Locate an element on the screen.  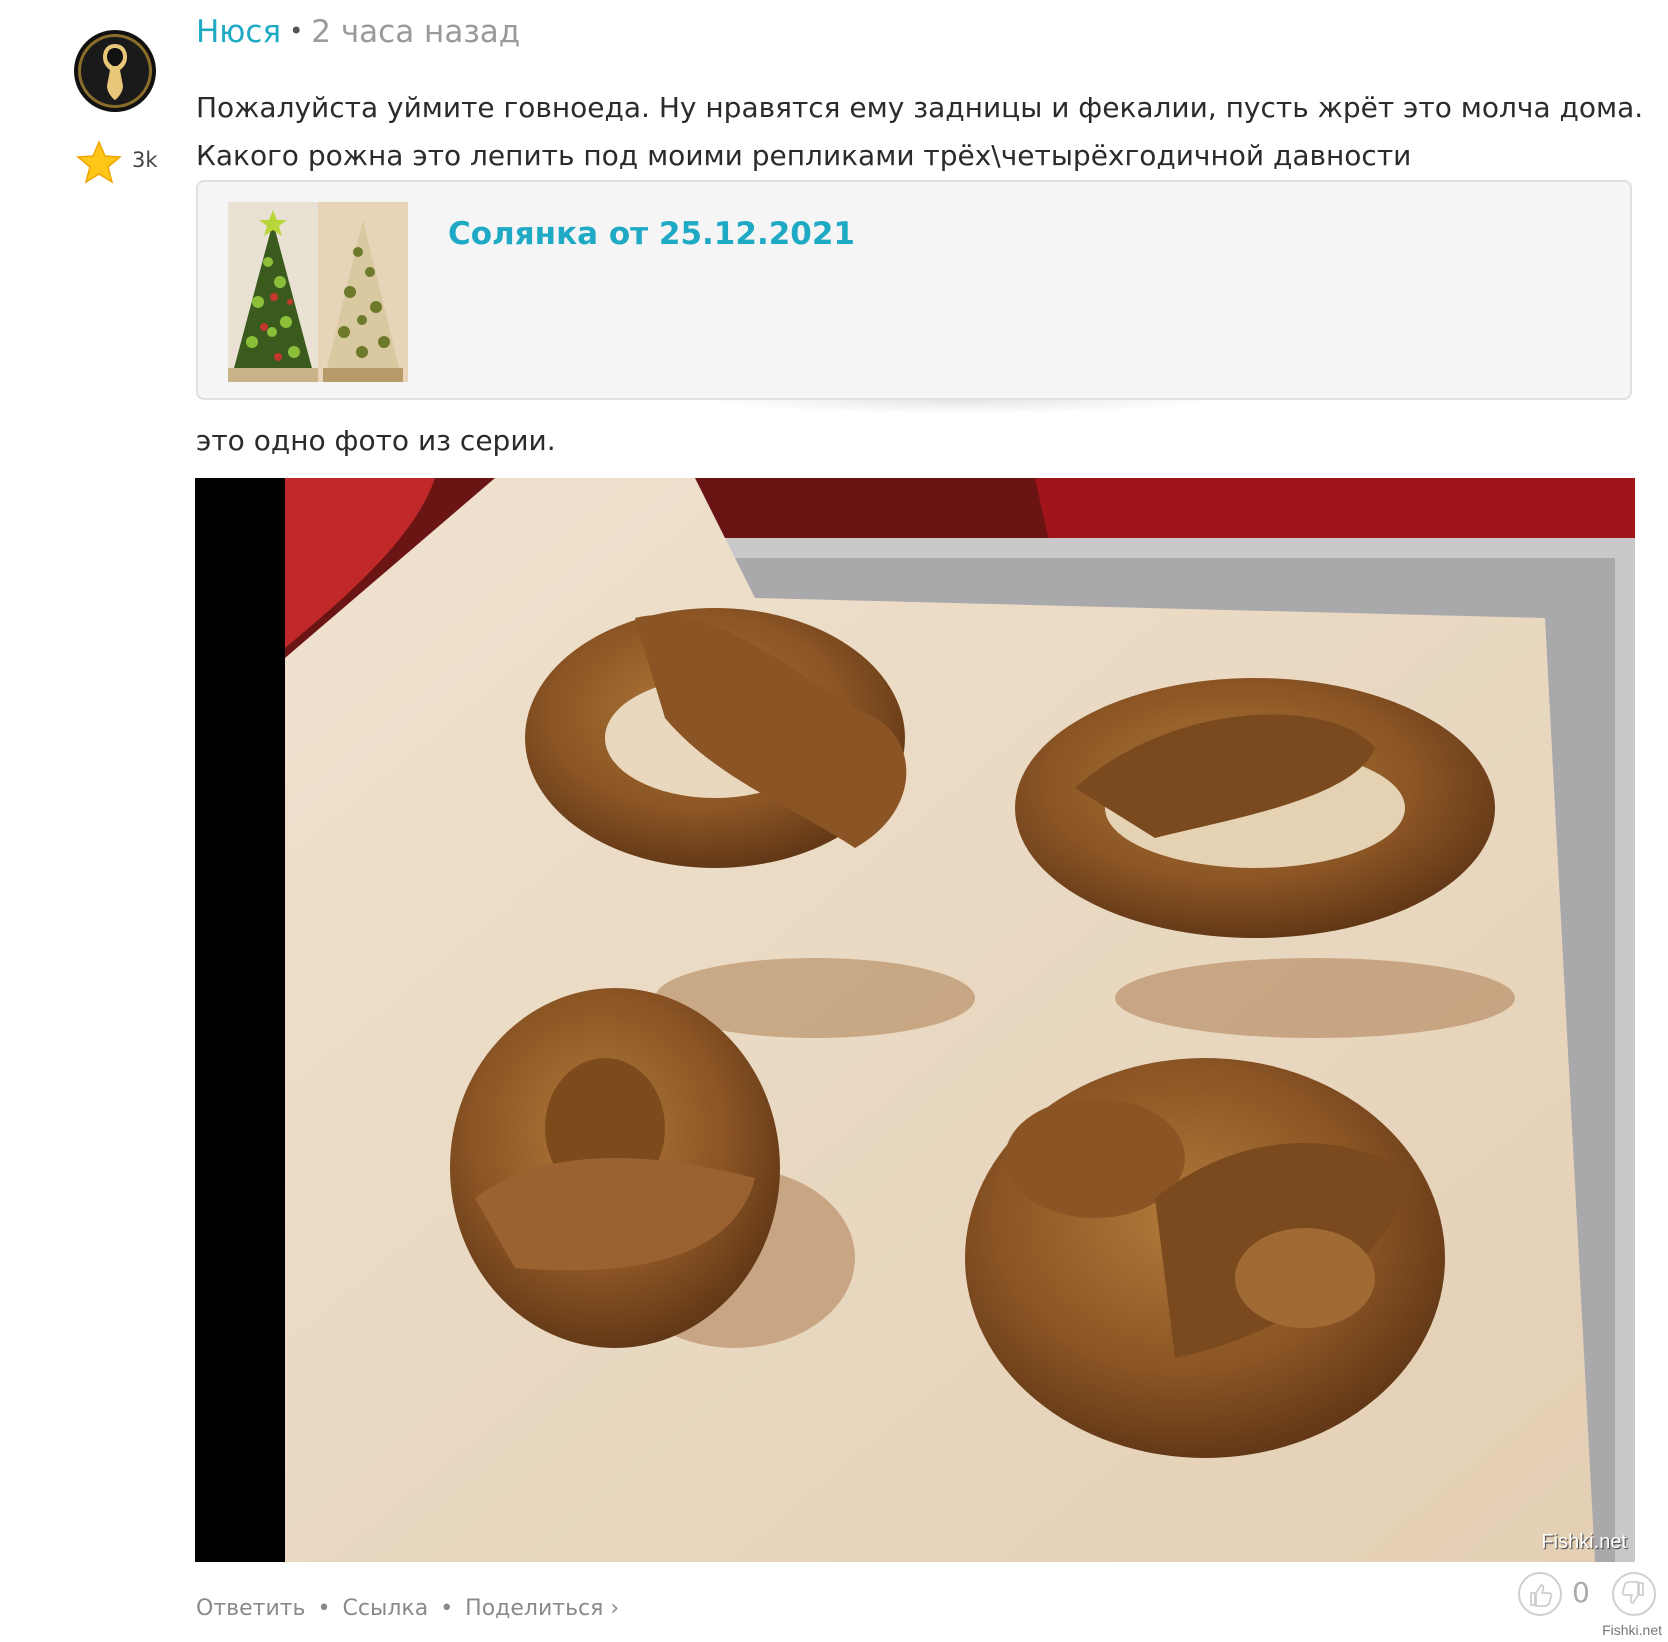
avatar is located at coordinates (115, 71).